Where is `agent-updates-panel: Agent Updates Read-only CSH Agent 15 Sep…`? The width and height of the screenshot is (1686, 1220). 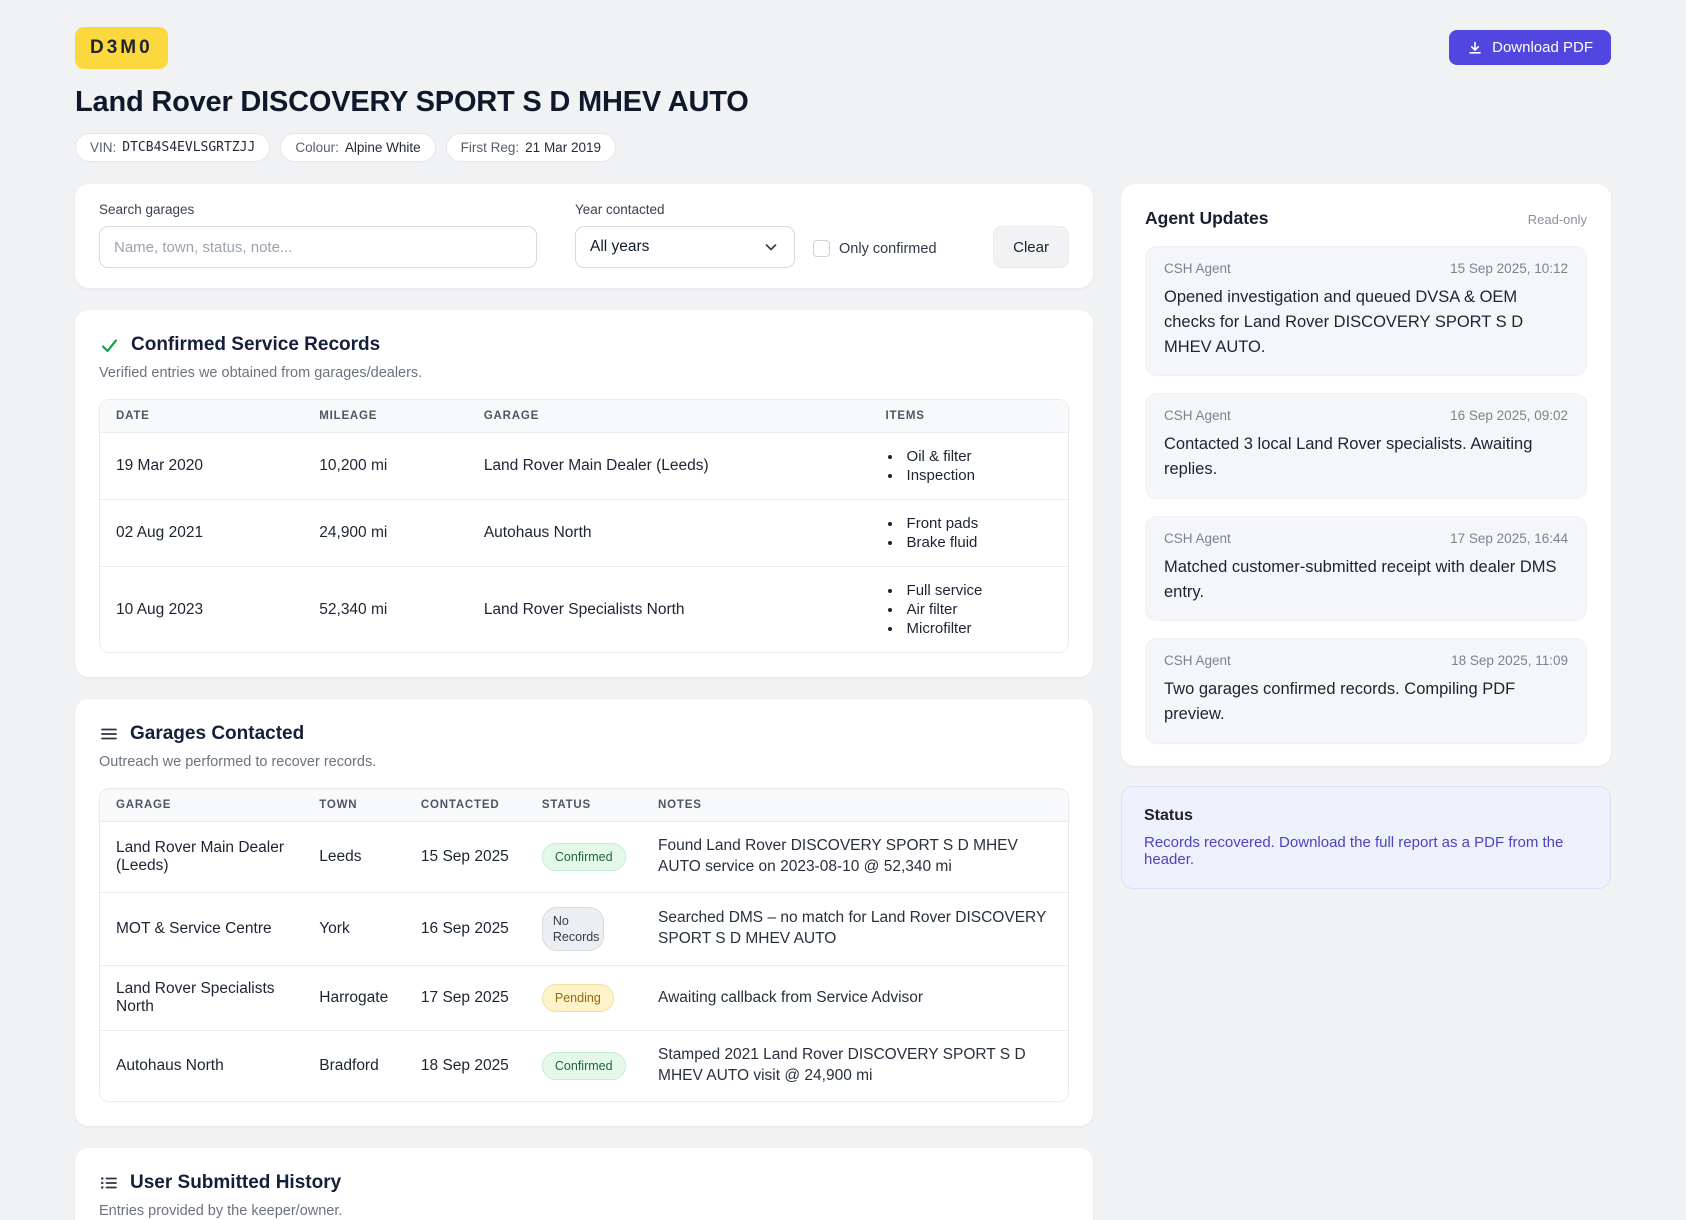 agent-updates-panel: Agent Updates Read-only CSH Agent 15 Sep… is located at coordinates (1366, 475).